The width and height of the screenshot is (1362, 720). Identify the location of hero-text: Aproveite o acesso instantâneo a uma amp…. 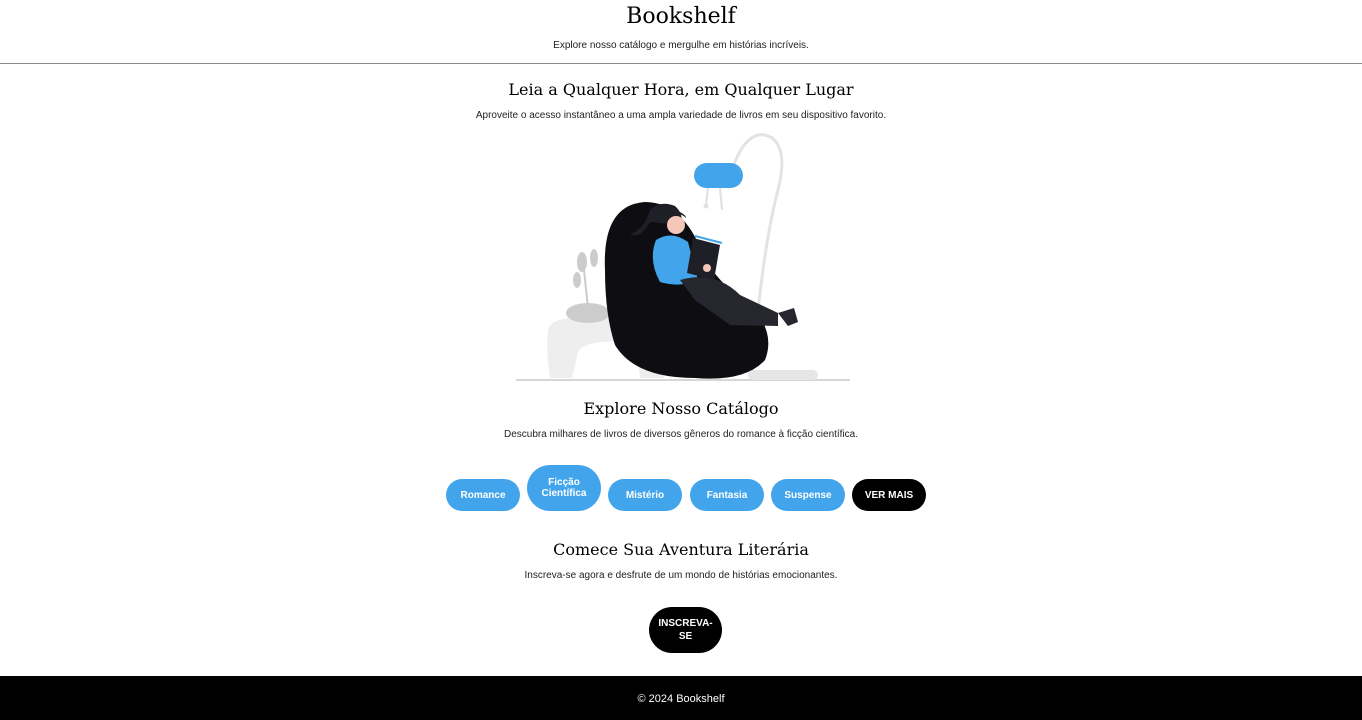
(681, 115).